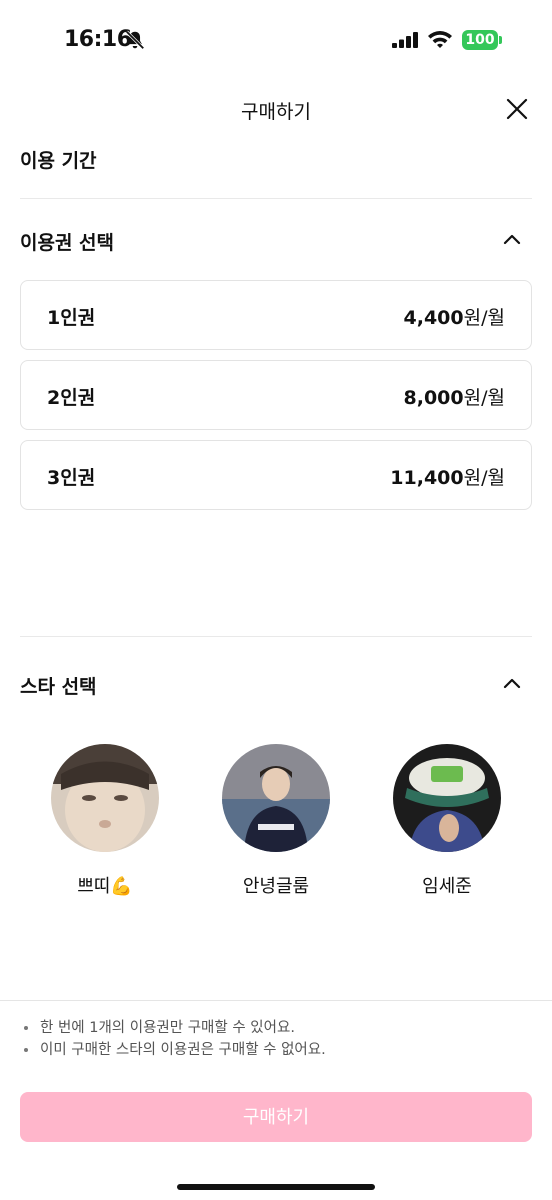 This screenshot has width=552, height=1200. Describe the element at coordinates (276, 1117) in the screenshot. I see `buy-button: 구매하기` at that location.